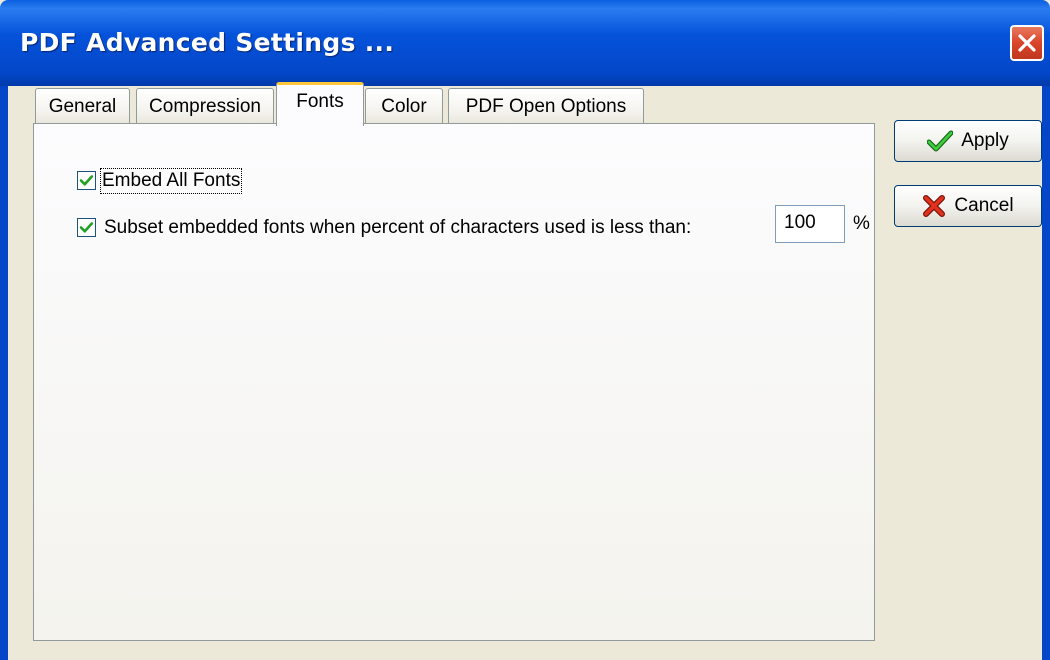 The image size is (1050, 660). I want to click on tab-label: Color, so click(404, 106).